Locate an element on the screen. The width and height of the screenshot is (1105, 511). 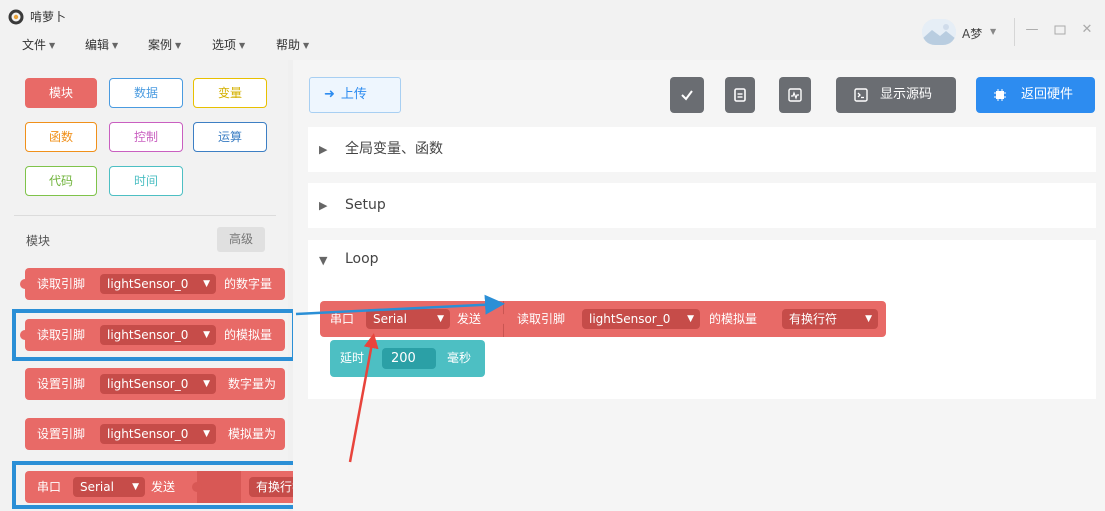
app-title: 啃萝卜 is located at coordinates (48, 17).